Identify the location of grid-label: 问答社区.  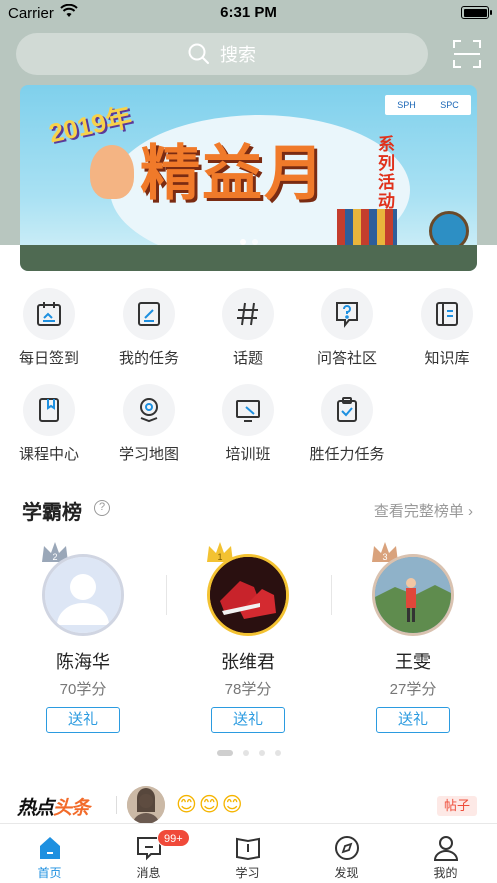
(346, 358).